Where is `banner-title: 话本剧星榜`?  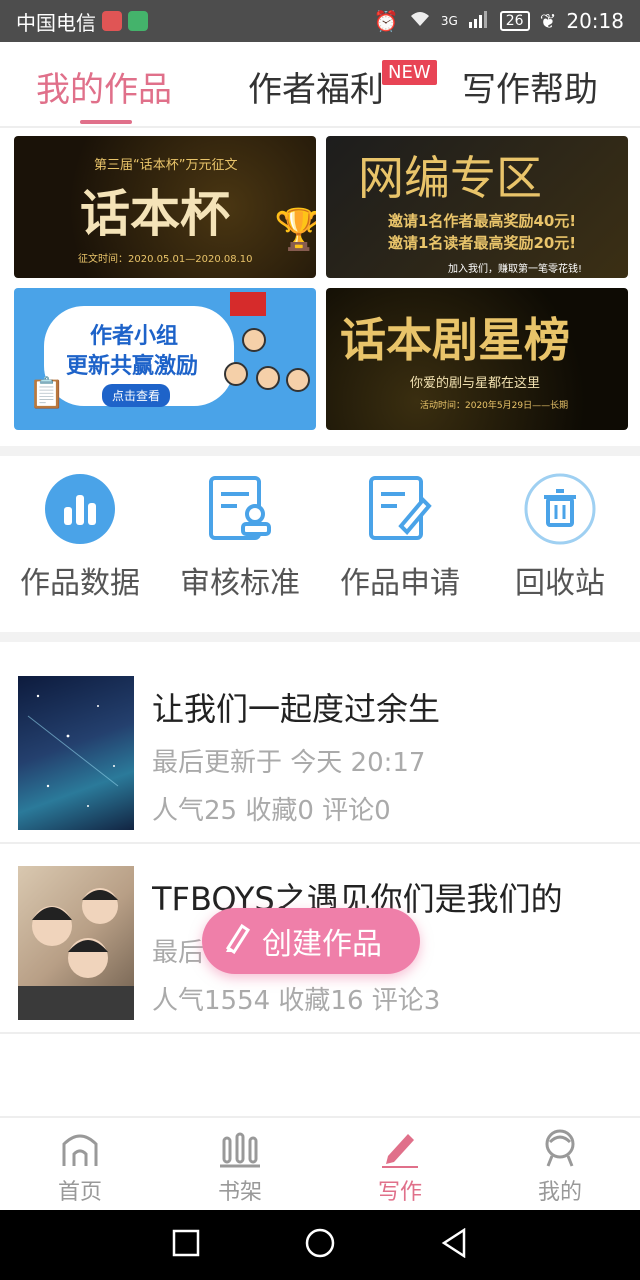 banner-title: 话本剧星榜 is located at coordinates (455, 340).